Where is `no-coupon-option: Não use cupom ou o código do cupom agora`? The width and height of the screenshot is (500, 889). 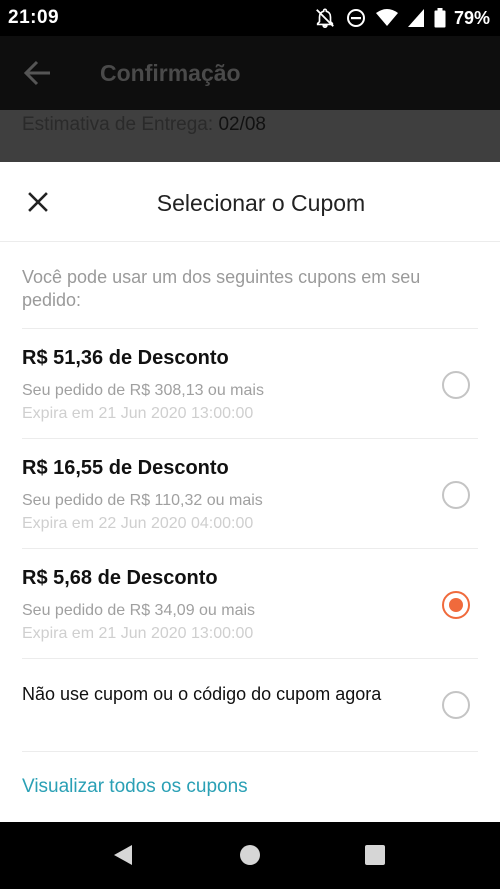 no-coupon-option: Não use cupom ou o código do cupom agora is located at coordinates (250, 705).